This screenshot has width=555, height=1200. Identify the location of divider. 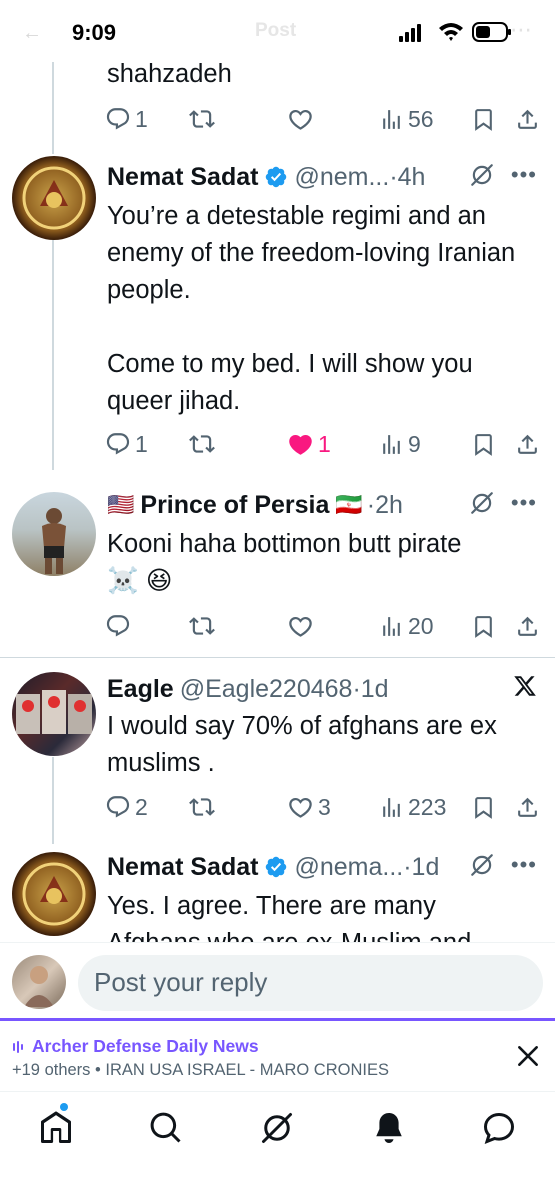
(277, 657).